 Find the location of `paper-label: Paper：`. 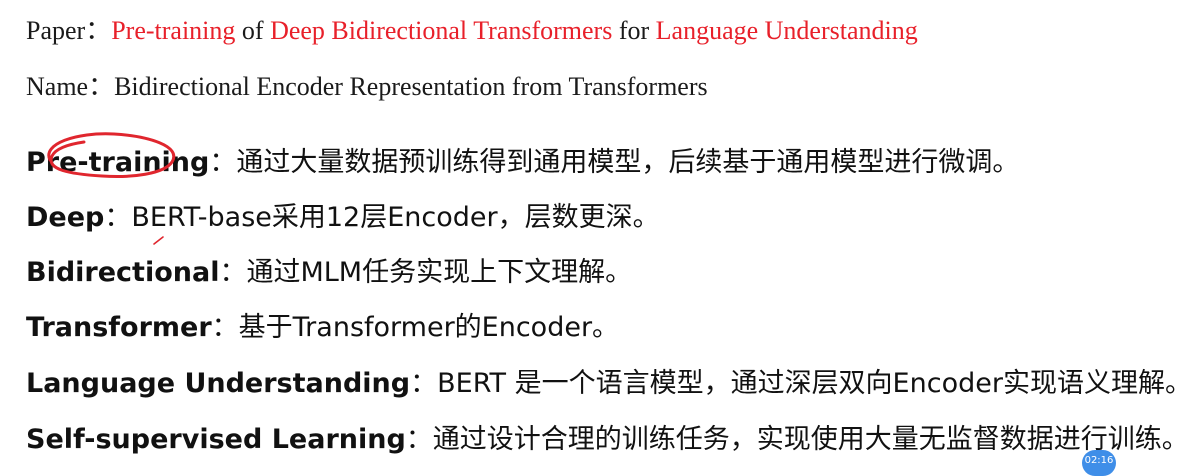

paper-label: Paper： is located at coordinates (69, 30).